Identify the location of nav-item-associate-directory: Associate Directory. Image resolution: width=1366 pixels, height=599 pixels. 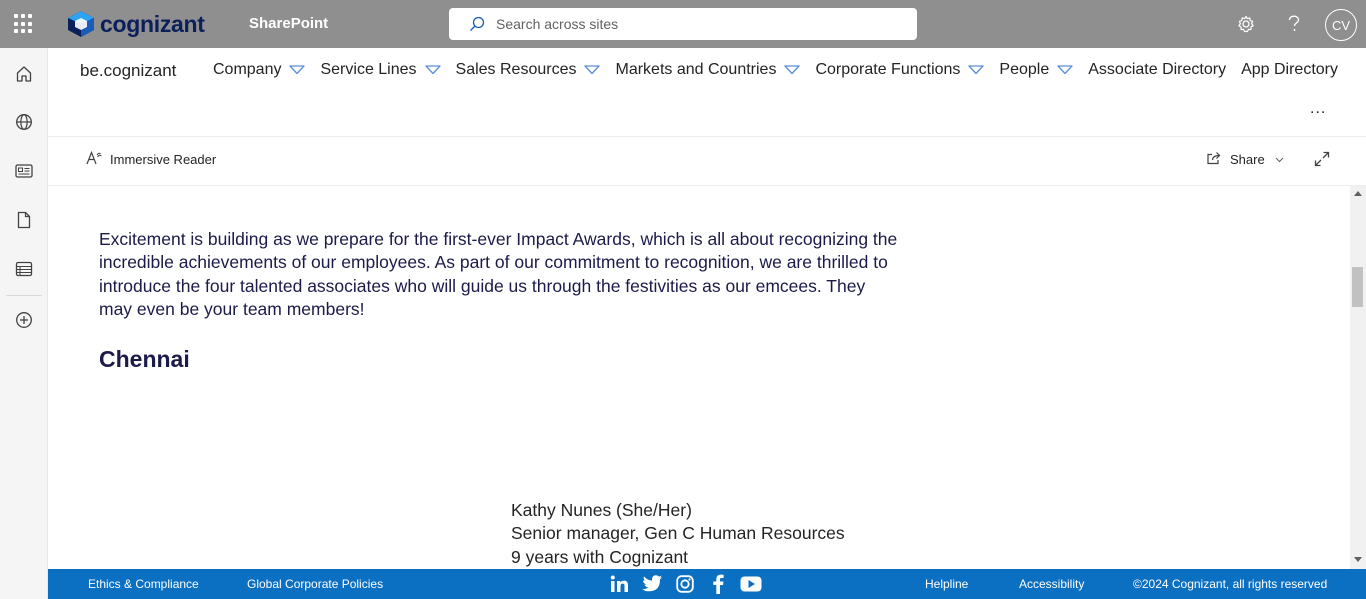
(1157, 70).